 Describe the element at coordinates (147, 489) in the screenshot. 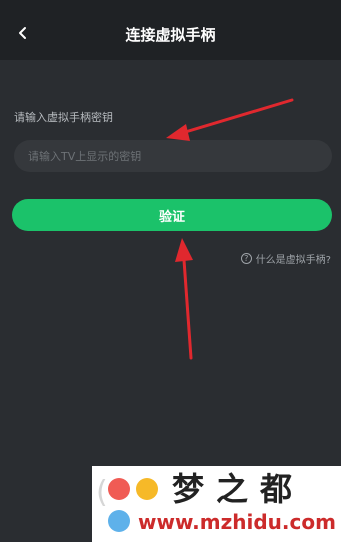

I see `watermark-logo-dot-yellow` at that location.